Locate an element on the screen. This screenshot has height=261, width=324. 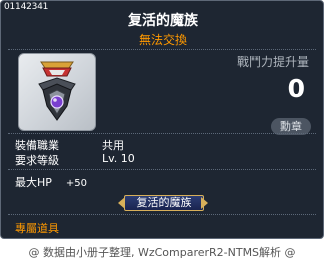
attribute-value: Lv. 10 is located at coordinates (118, 158).